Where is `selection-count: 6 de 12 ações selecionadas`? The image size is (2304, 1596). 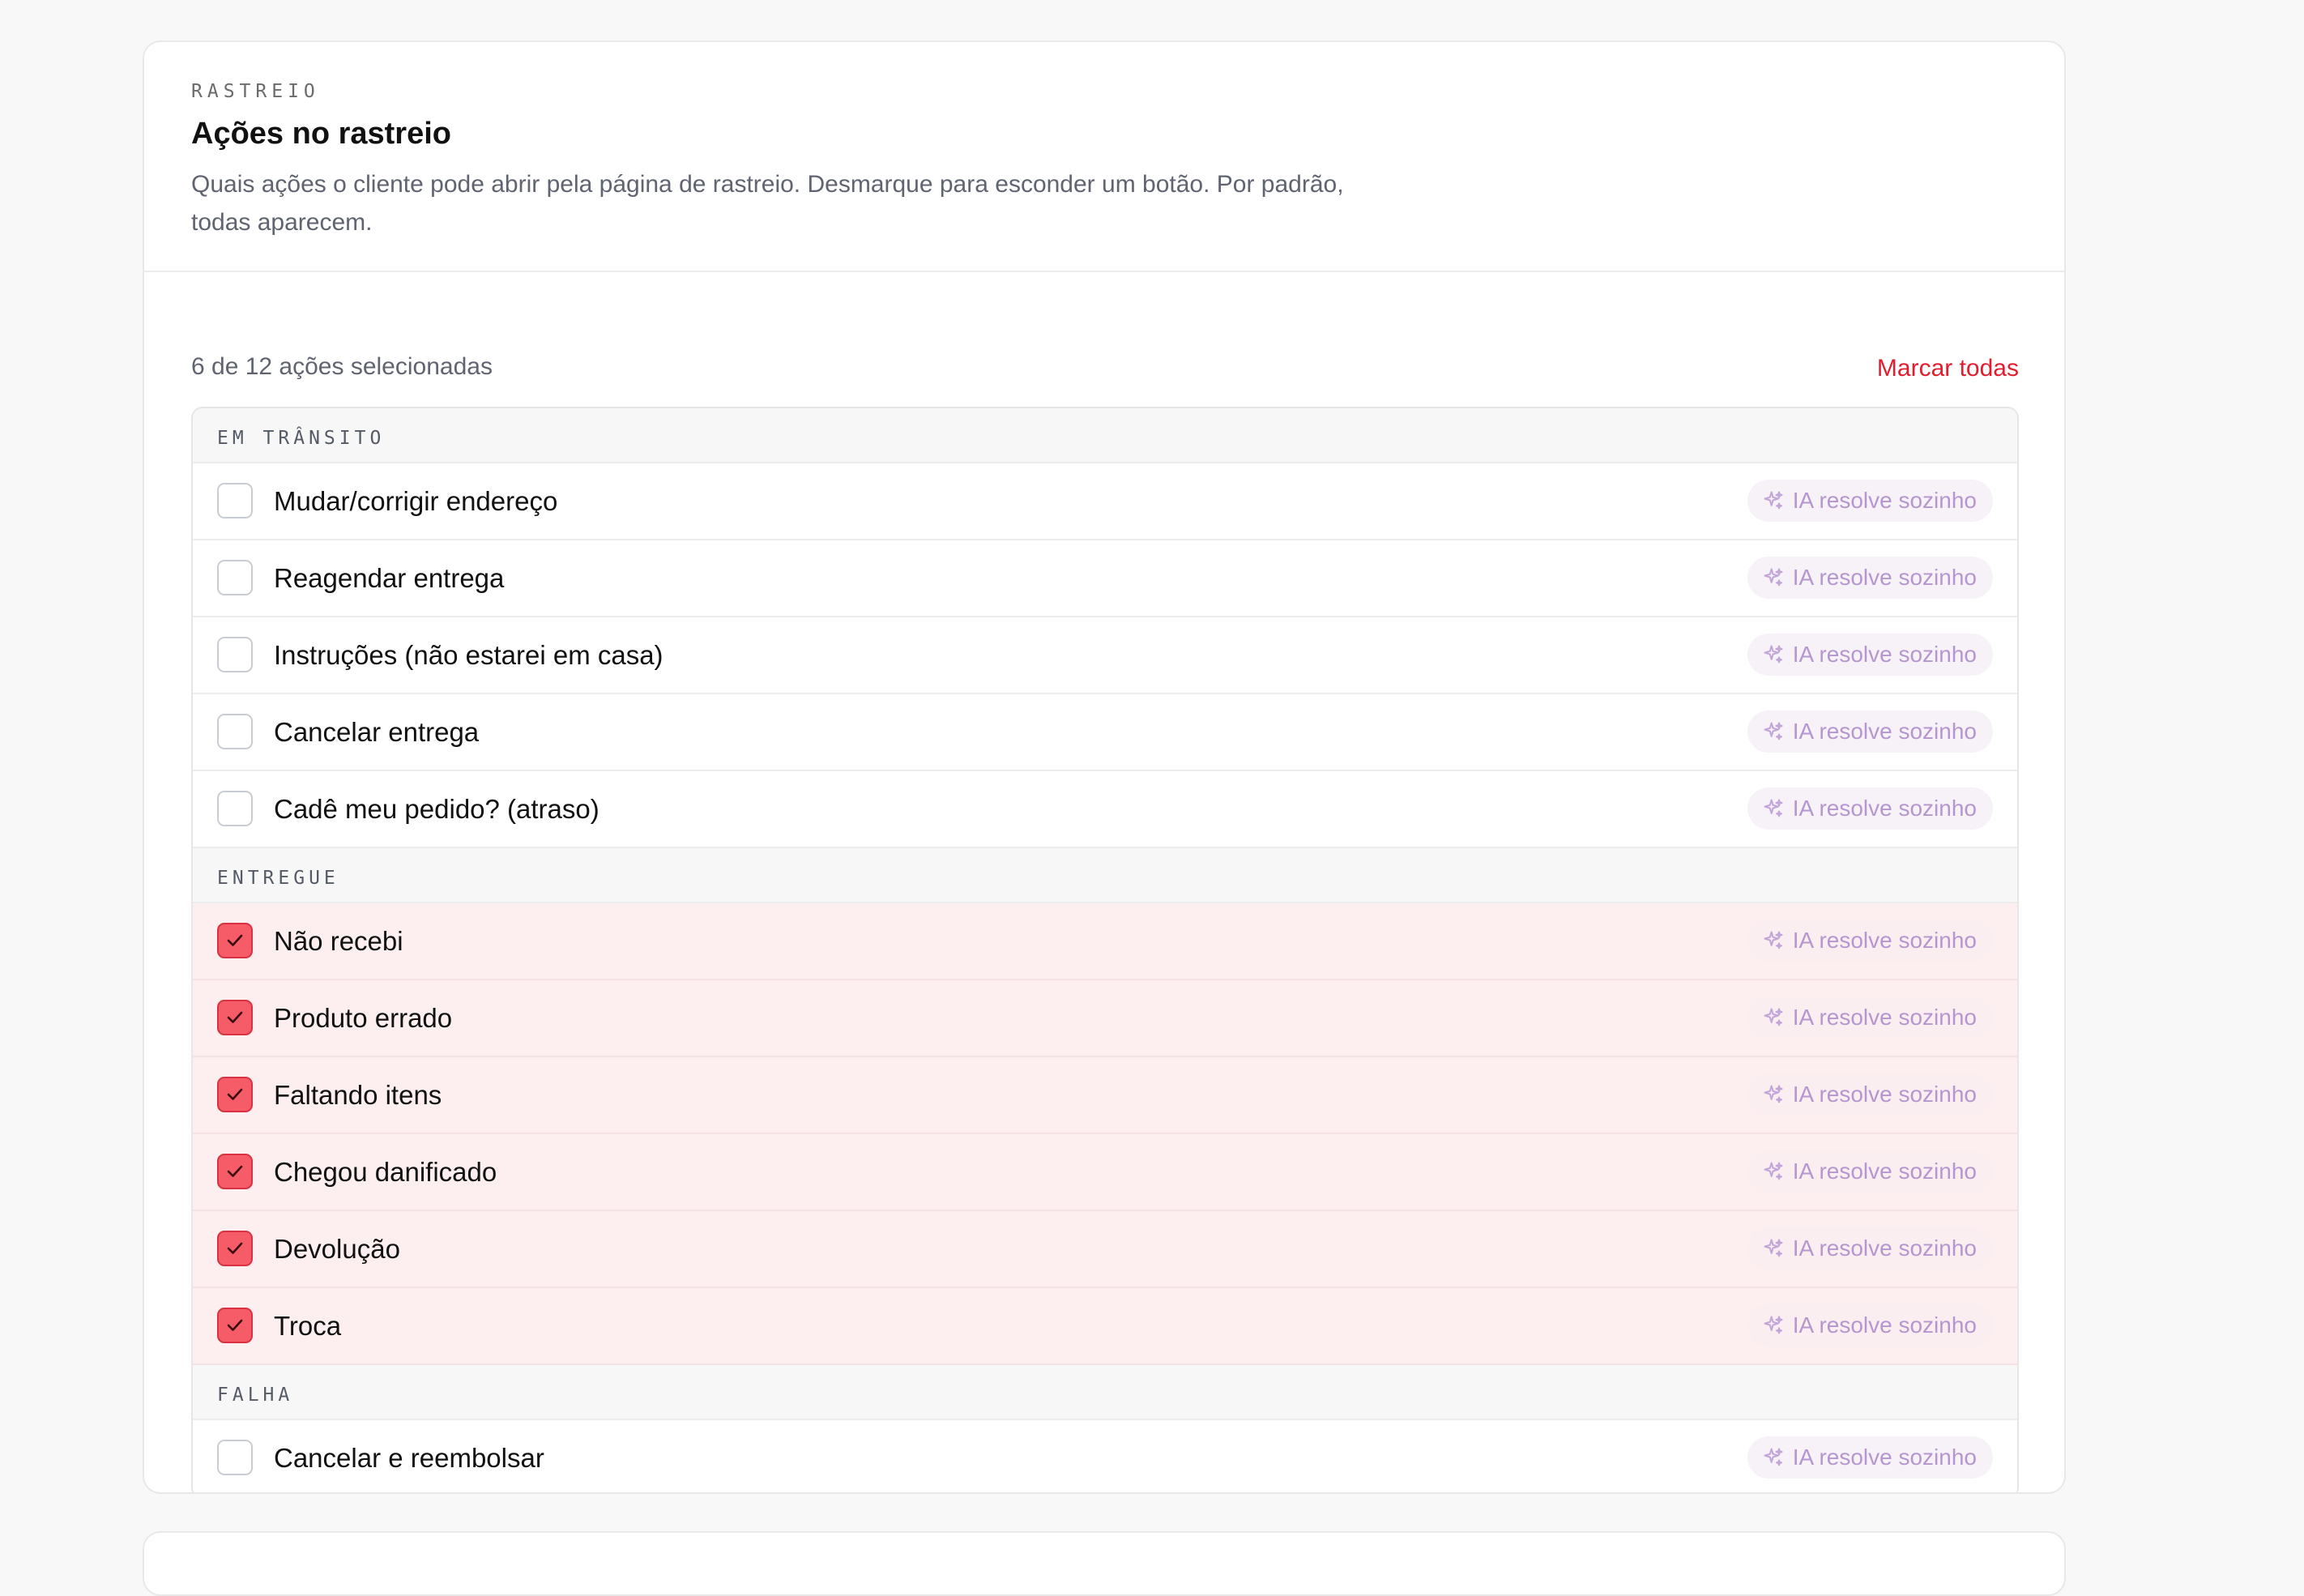
selection-count: 6 de 12 ações selecionadas is located at coordinates (342, 366).